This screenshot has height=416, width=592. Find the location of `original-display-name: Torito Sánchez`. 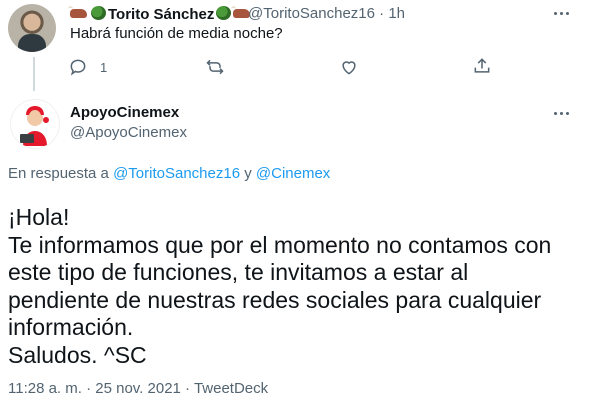

original-display-name: Torito Sánchez is located at coordinates (160, 14).